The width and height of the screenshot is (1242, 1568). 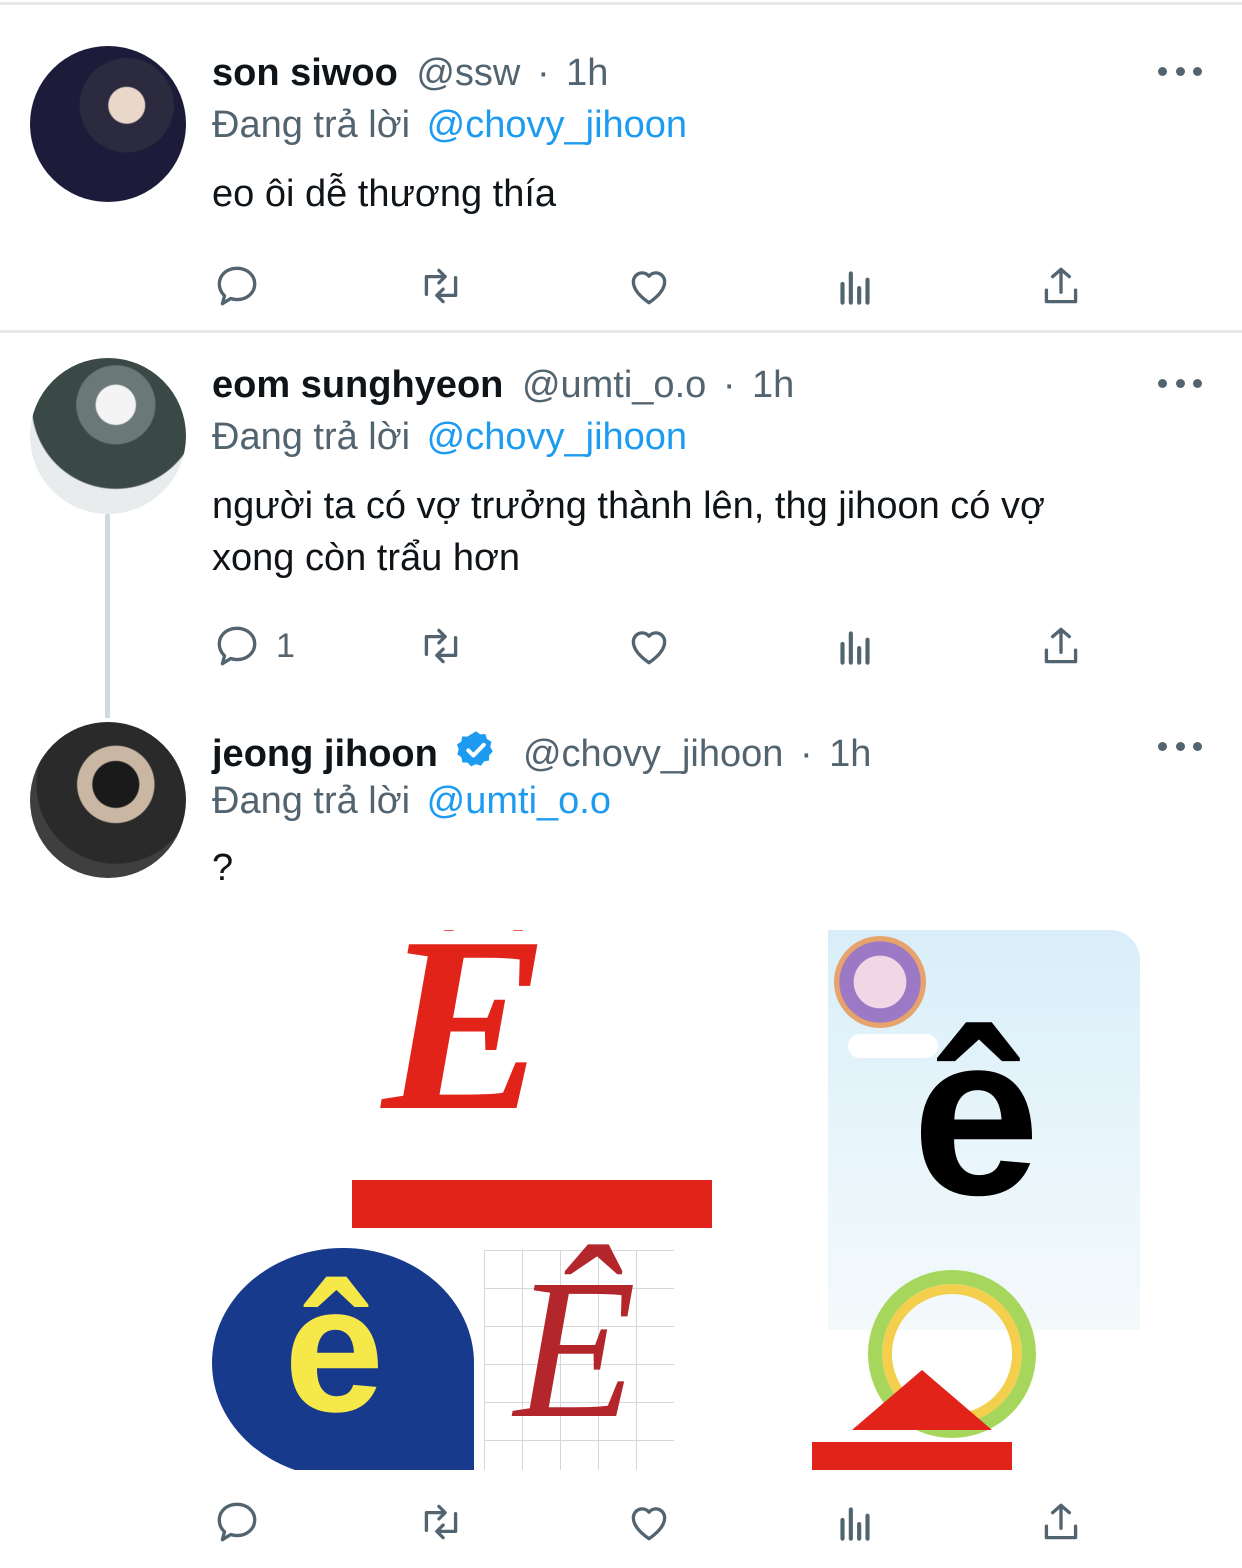 I want to click on user-handle: @chovy_jihoon, so click(x=653, y=754).